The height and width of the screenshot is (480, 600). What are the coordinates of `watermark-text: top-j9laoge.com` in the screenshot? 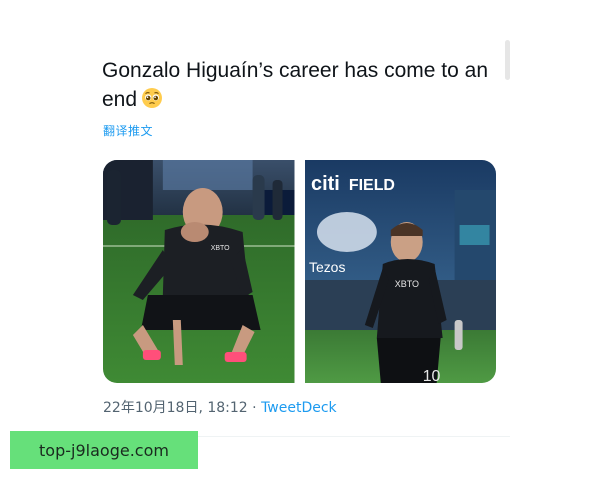 It's located at (104, 450).